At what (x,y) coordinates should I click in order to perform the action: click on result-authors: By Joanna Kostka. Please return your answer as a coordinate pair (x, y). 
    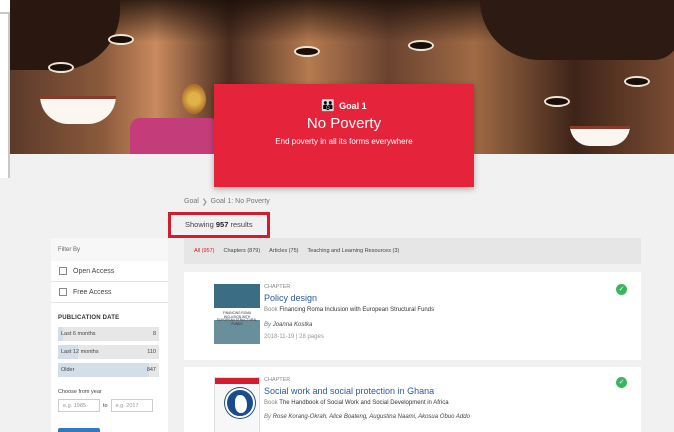
    Looking at the image, I should click on (288, 325).